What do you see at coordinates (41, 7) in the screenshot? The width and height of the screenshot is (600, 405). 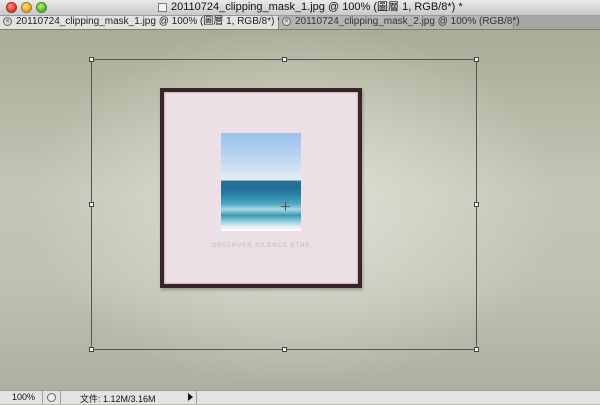 I see `window-zoom-button` at bounding box center [41, 7].